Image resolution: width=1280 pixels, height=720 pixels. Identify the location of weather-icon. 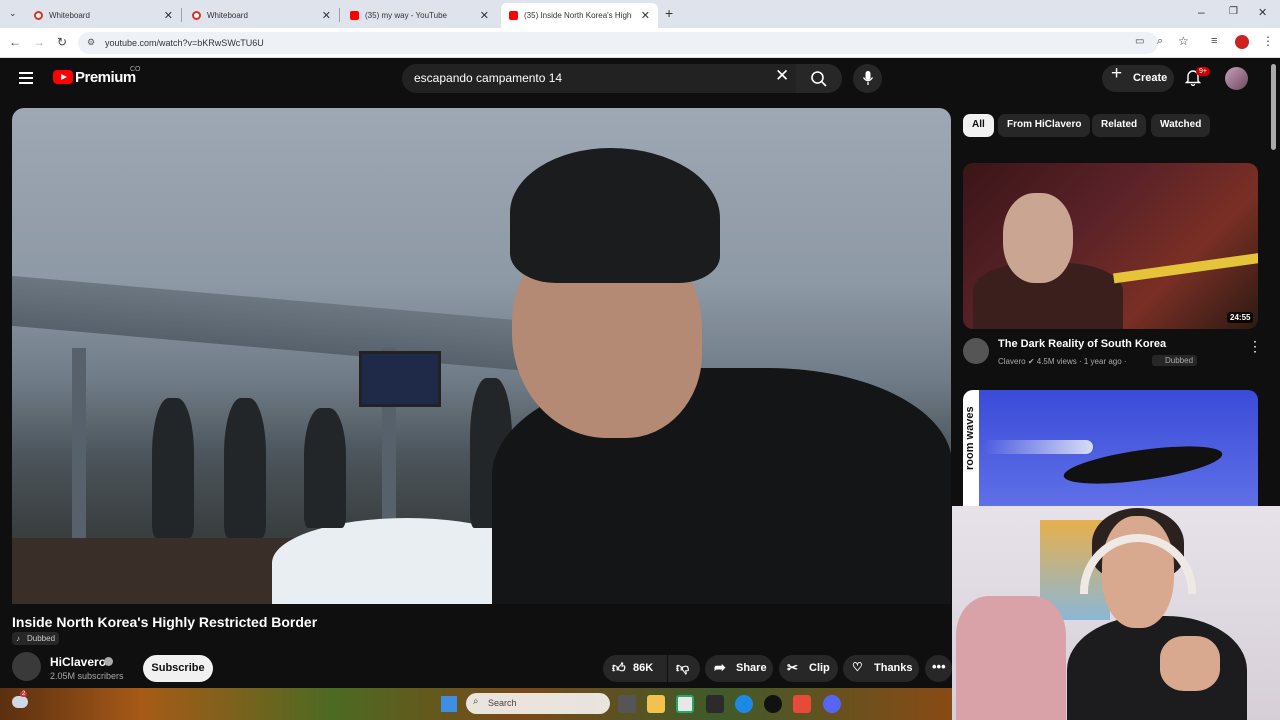
(20, 702).